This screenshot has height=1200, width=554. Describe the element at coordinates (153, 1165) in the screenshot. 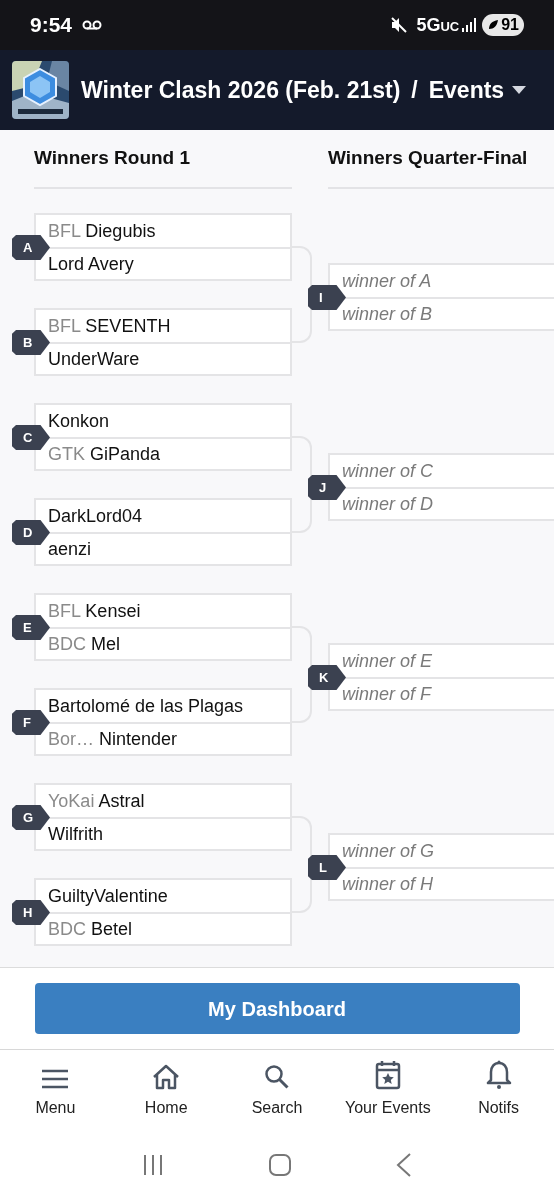

I see `recent-apps-icon` at that location.